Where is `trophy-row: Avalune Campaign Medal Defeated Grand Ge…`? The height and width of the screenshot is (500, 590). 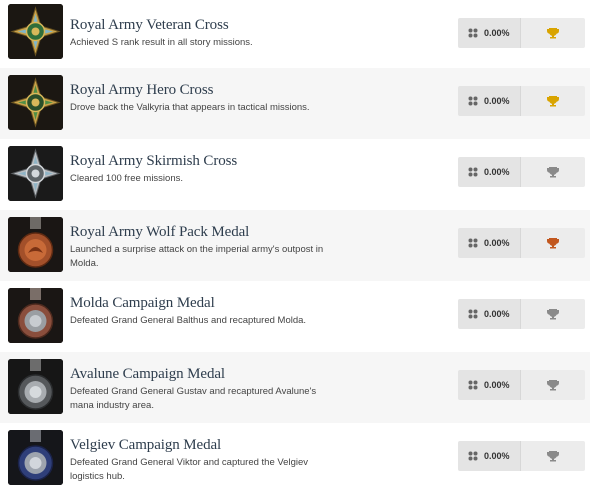 trophy-row: Avalune Campaign Medal Defeated Grand Ge… is located at coordinates (295, 387).